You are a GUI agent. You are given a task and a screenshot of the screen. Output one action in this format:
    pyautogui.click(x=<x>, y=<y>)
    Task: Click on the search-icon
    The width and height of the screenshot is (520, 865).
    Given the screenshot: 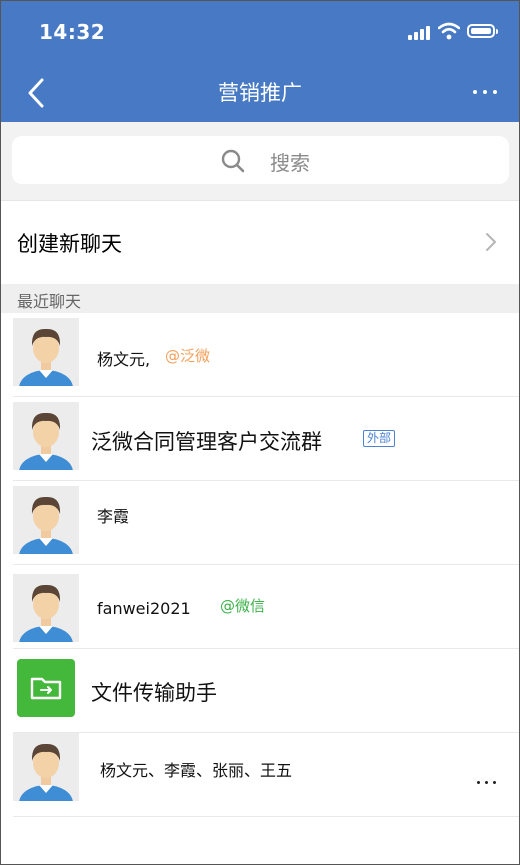 What is the action you would take?
    pyautogui.click(x=233, y=161)
    